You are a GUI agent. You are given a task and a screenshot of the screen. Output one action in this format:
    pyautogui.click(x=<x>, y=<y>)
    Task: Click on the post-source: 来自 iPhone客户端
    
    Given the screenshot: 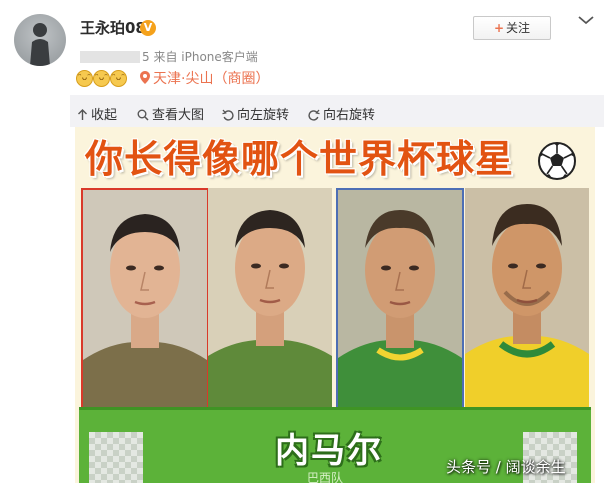 What is the action you would take?
    pyautogui.click(x=205, y=57)
    